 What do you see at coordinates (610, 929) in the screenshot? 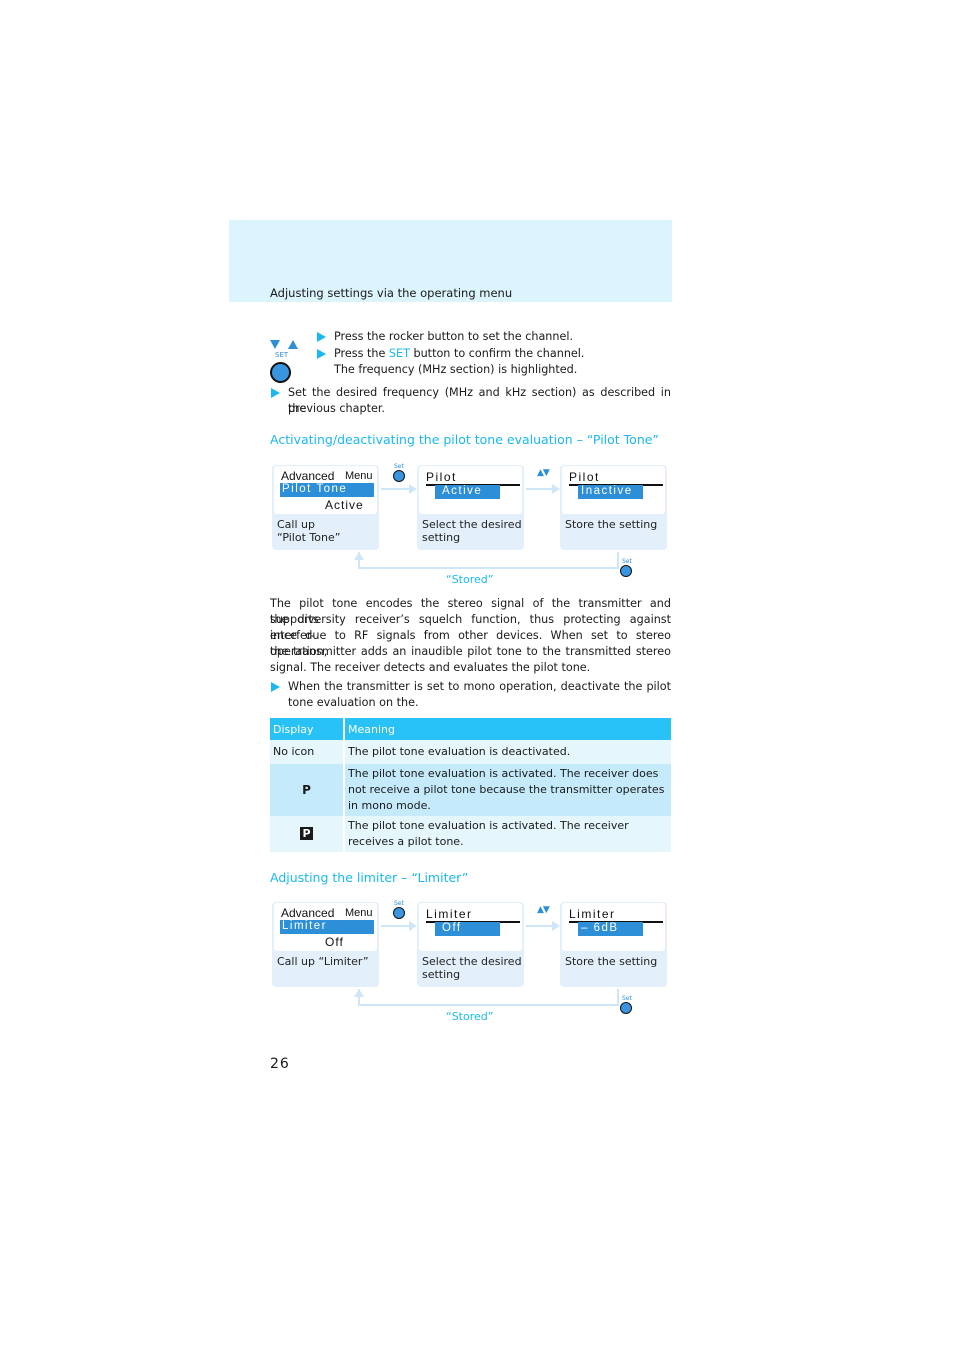
I see `selected-value: – 6dB` at bounding box center [610, 929].